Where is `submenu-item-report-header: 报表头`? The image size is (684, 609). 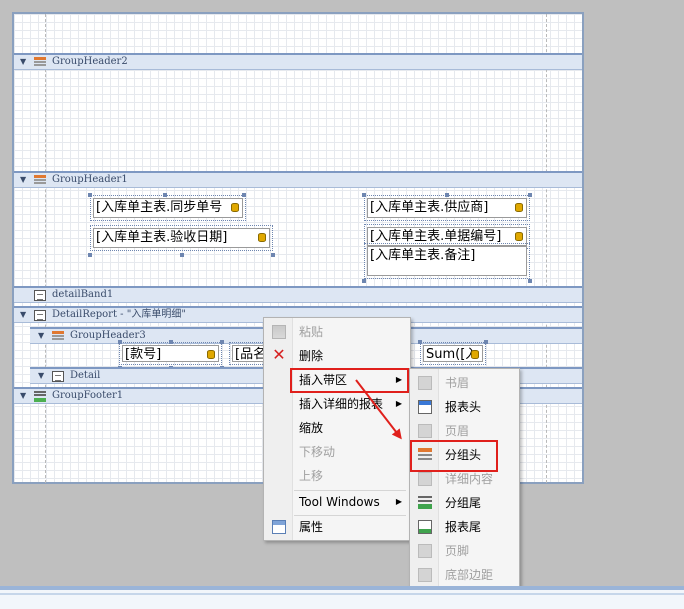
submenu-item-report-header: 报表头 is located at coordinates (464, 407).